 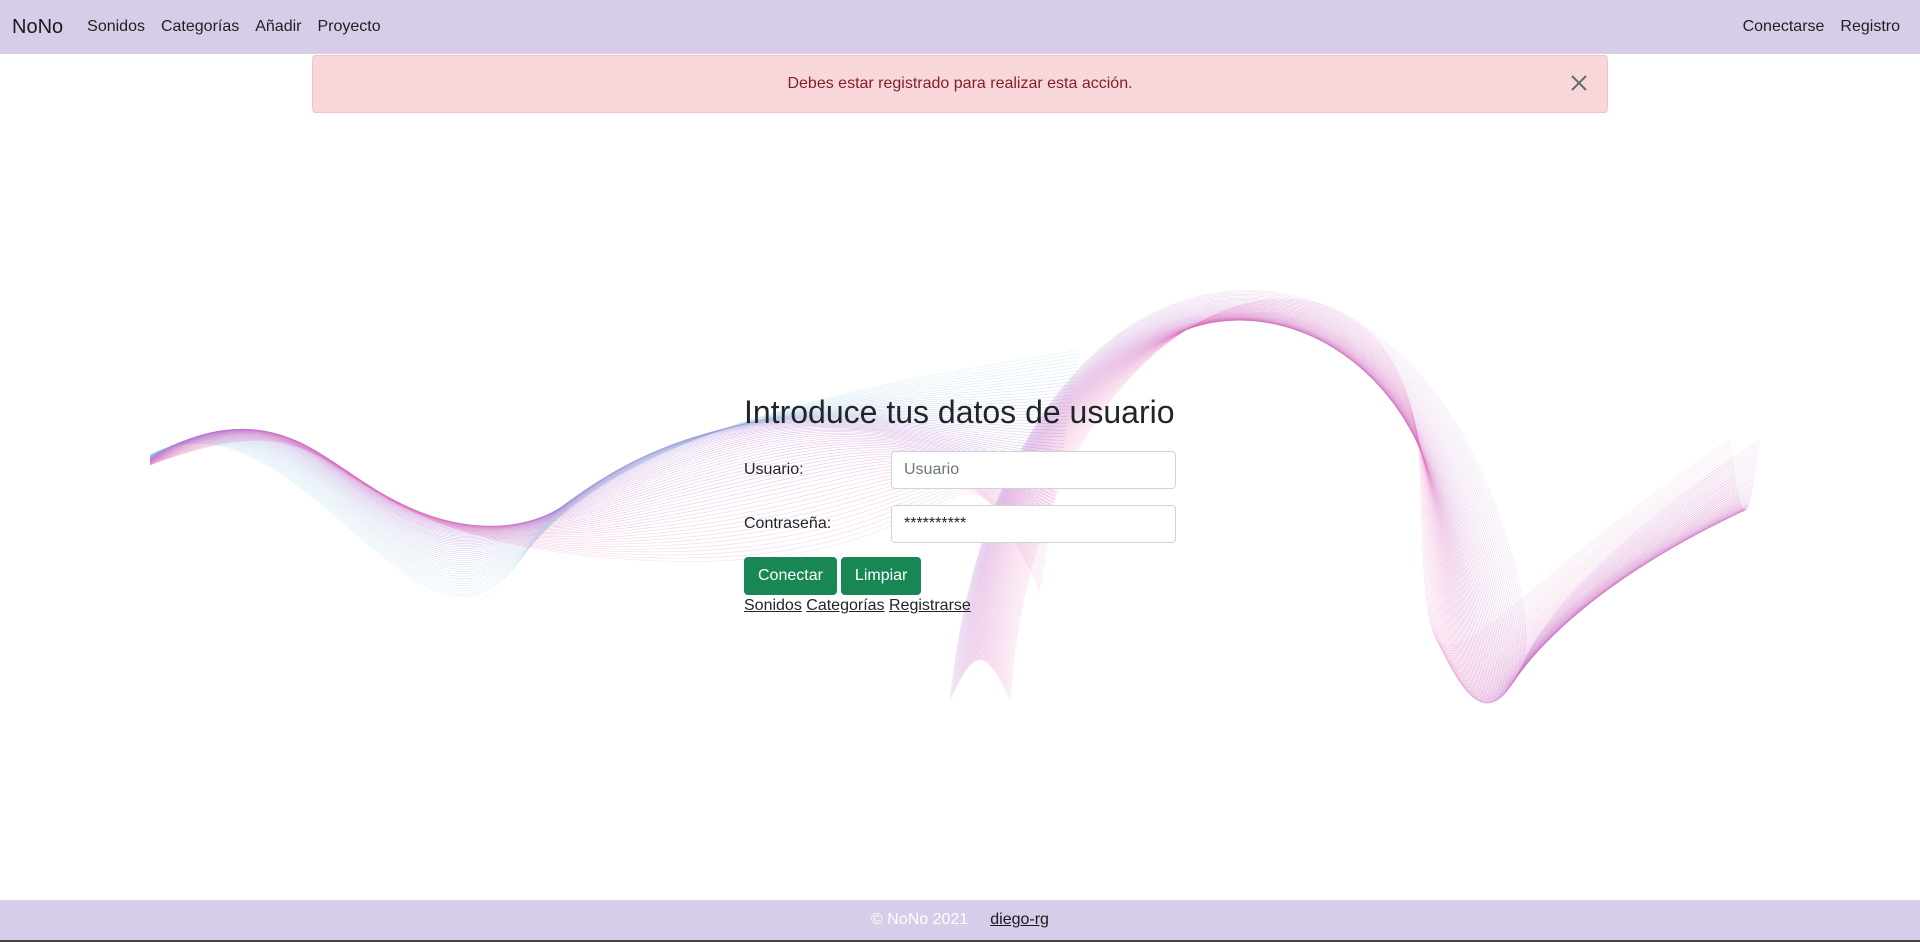 I want to click on form-buttons: Conectar Limpiar, so click(x=964, y=576).